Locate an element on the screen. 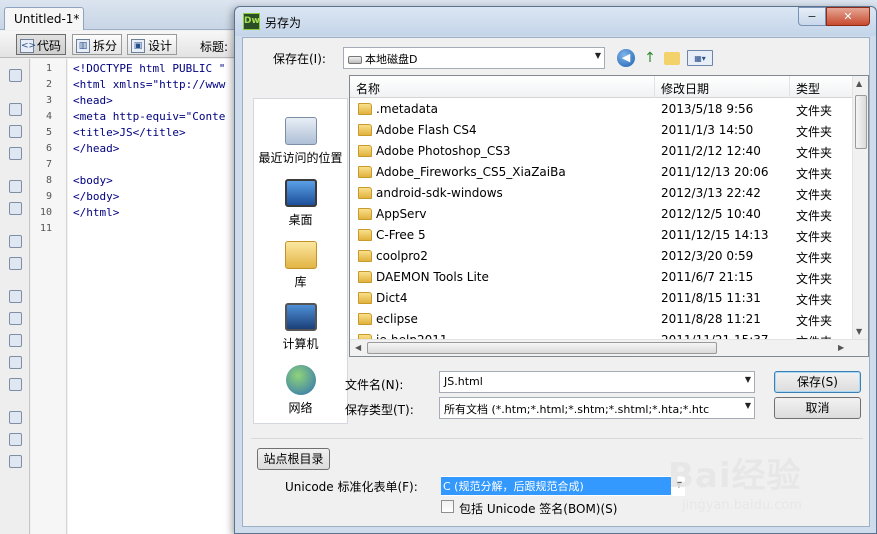  bom-label: 包括 Unicode 签名(BOM)(S) is located at coordinates (538, 509).